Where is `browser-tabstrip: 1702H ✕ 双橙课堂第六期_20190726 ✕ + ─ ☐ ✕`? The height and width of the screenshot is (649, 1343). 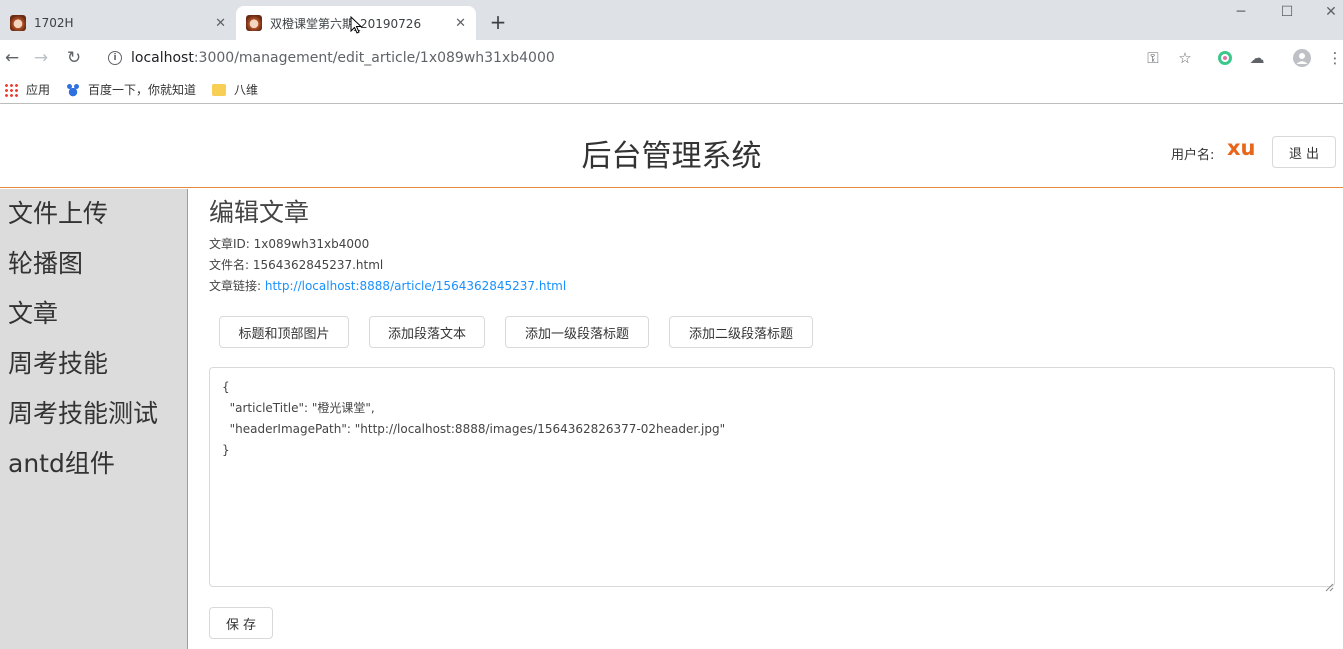 browser-tabstrip: 1702H ✕ 双橙课堂第六期_20190726 ✕ + ─ ☐ ✕ is located at coordinates (671, 20).